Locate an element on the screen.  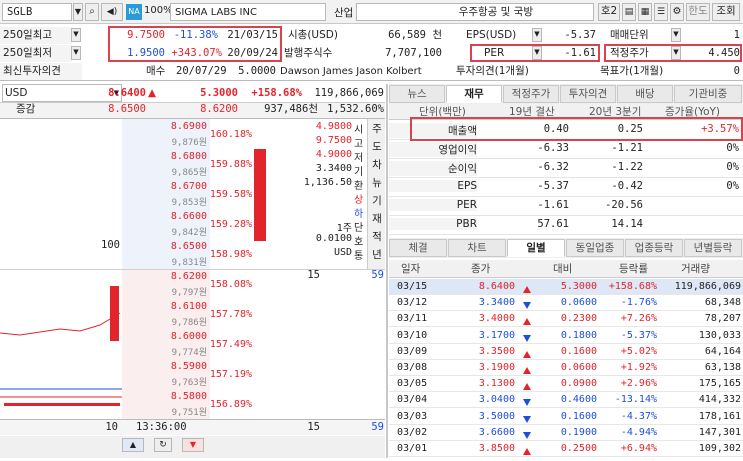
refresh-button: ↻ is located at coordinates (163, 445).